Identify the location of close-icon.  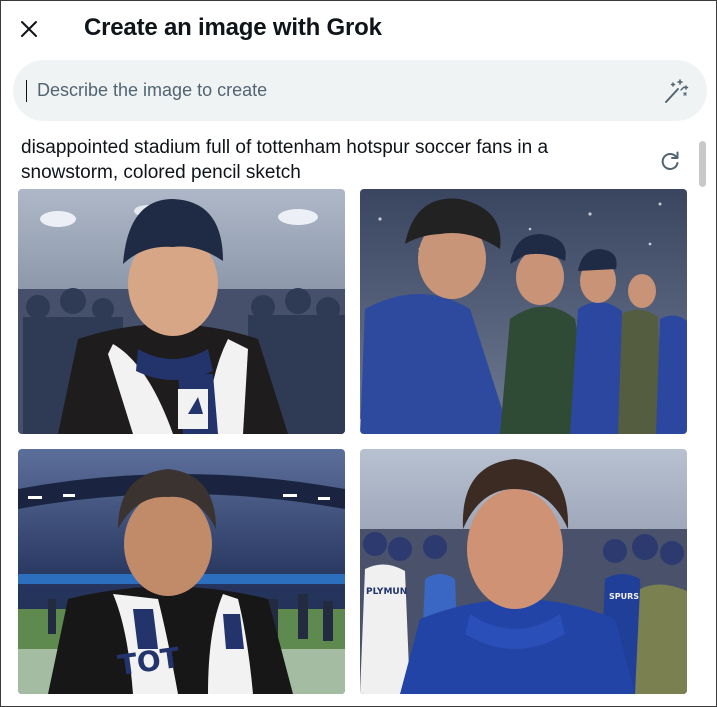
(29, 29).